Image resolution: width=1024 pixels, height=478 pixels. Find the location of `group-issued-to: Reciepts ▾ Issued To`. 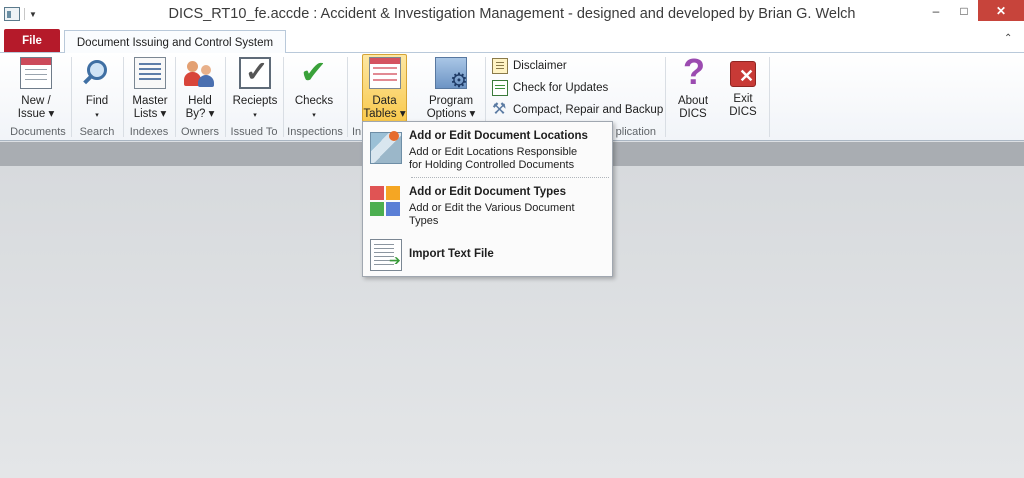

group-issued-to: Reciepts ▾ Issued To is located at coordinates (254, 97).